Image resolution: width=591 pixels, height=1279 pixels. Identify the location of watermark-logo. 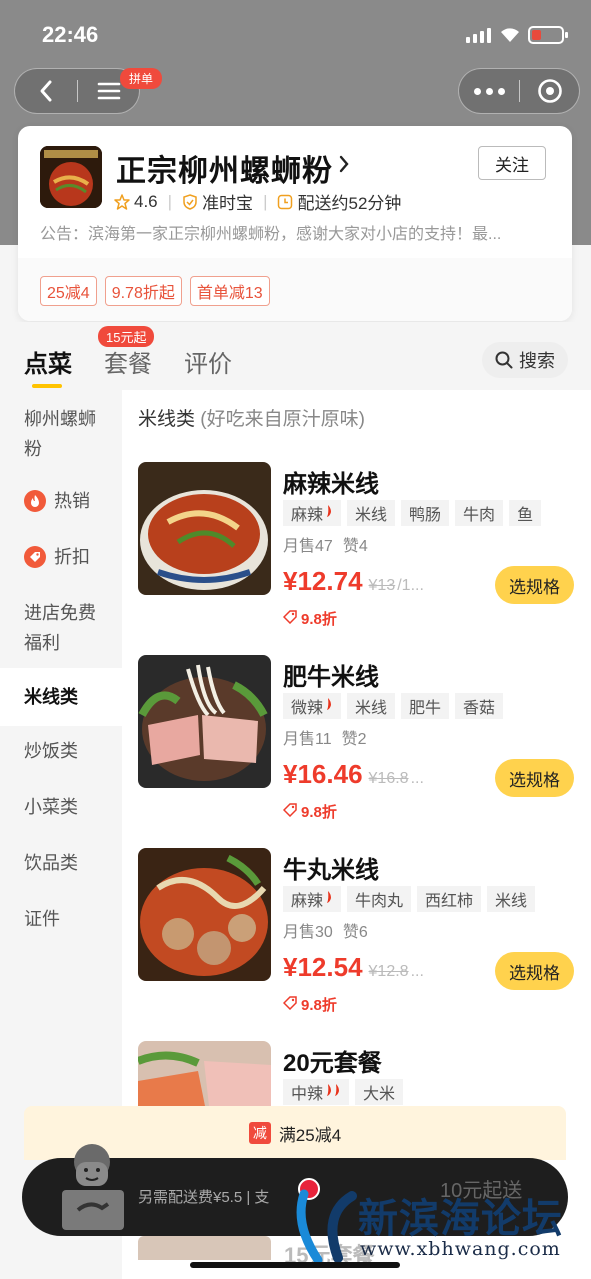
(326, 1224).